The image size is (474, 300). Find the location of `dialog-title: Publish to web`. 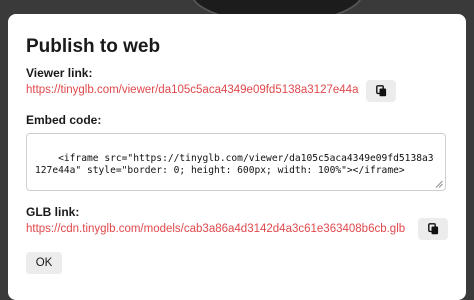

dialog-title: Publish to web is located at coordinates (93, 46).